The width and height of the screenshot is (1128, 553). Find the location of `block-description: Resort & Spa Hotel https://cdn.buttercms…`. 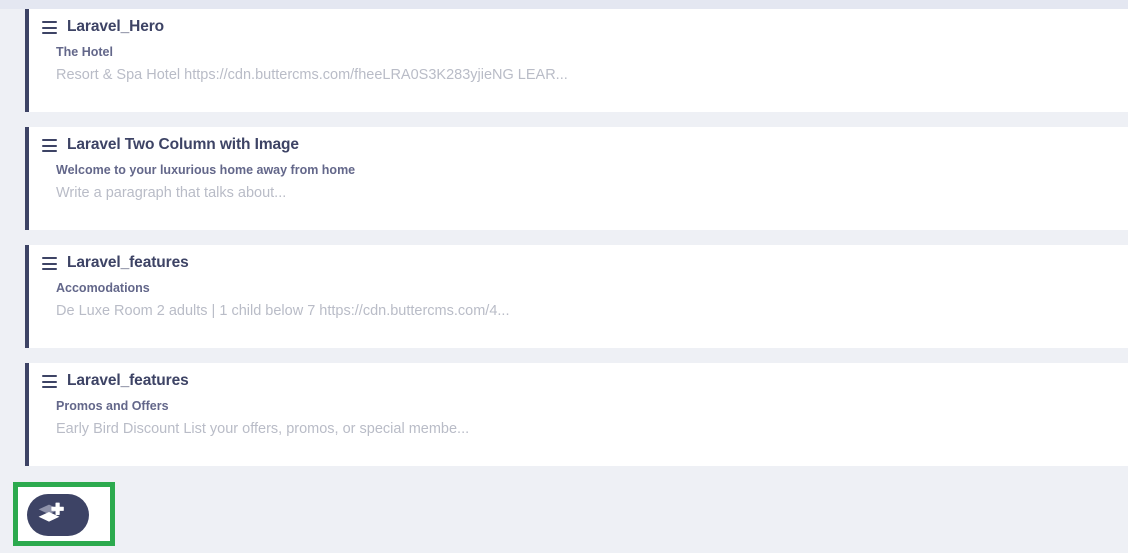

block-description: Resort & Spa Hotel https://cdn.buttercms… is located at coordinates (312, 75).